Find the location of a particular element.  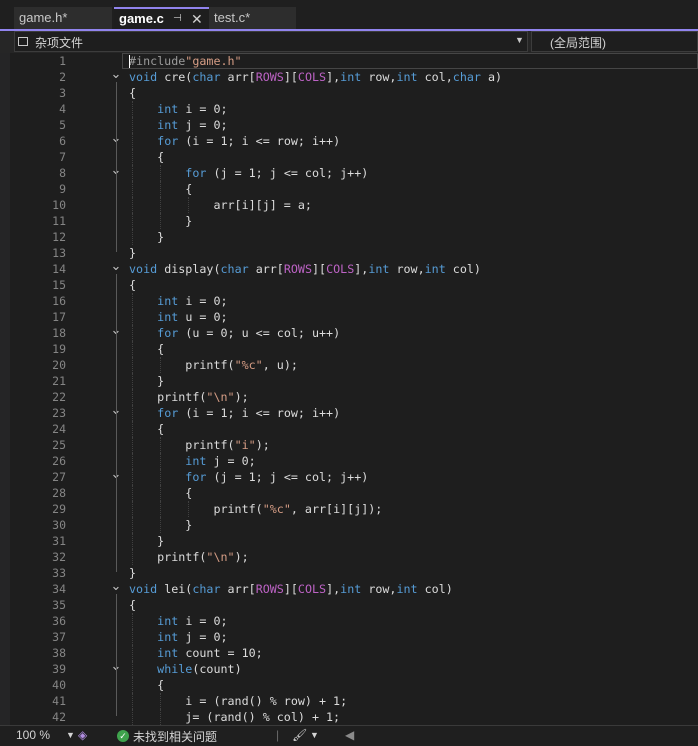

code-line: i = (rand() % row) + 1; is located at coordinates (238, 701).